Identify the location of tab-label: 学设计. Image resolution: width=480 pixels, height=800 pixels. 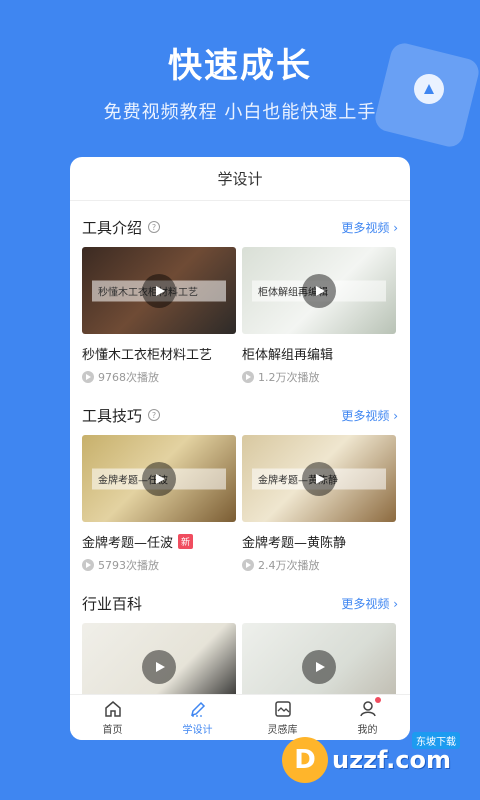
(197, 730).